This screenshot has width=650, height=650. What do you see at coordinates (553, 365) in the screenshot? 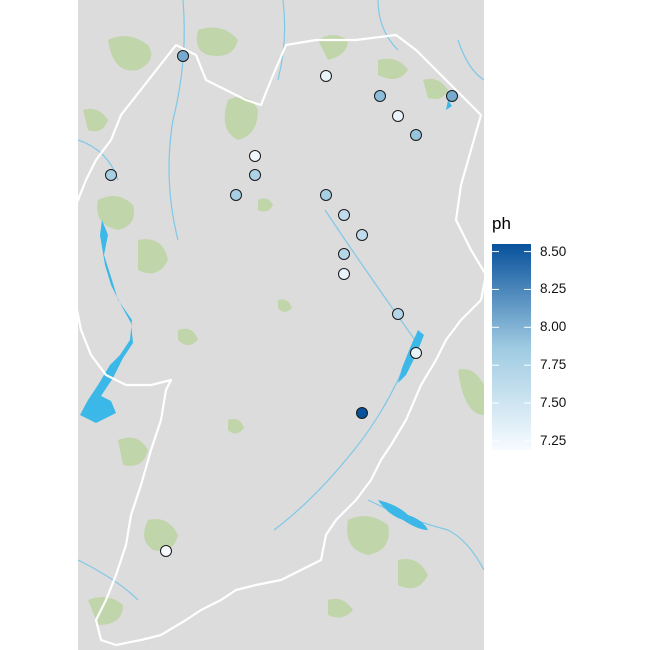
I see `legend-tick-label: 7.75` at bounding box center [553, 365].